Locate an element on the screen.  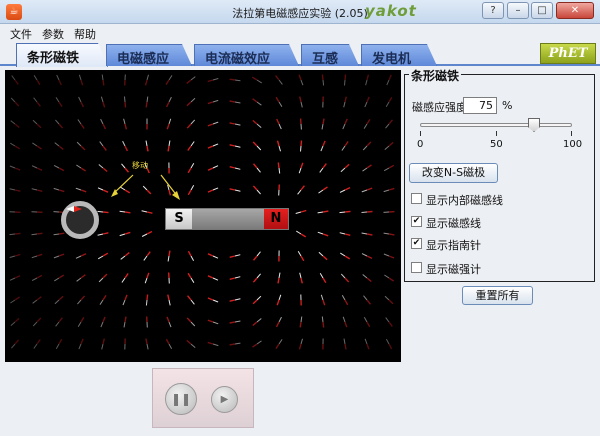
slider-tick-label: 100 is located at coordinates (573, 144).